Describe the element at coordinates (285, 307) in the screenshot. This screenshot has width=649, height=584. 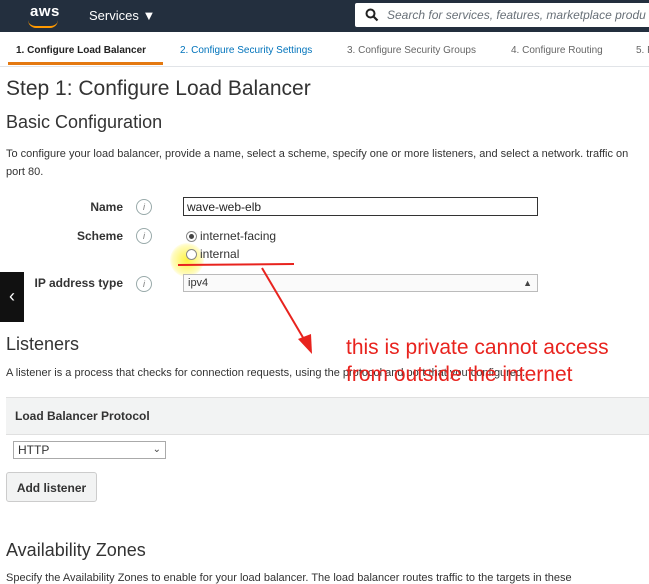
I see `annotation-arrow-line` at that location.